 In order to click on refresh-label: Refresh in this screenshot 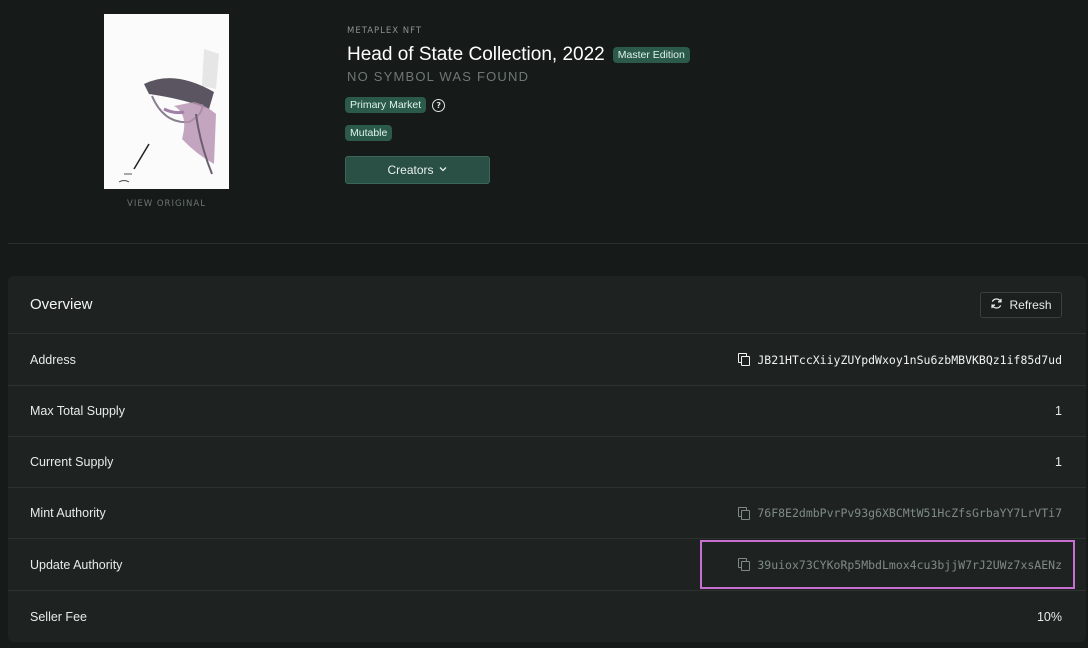, I will do `click(1030, 304)`.